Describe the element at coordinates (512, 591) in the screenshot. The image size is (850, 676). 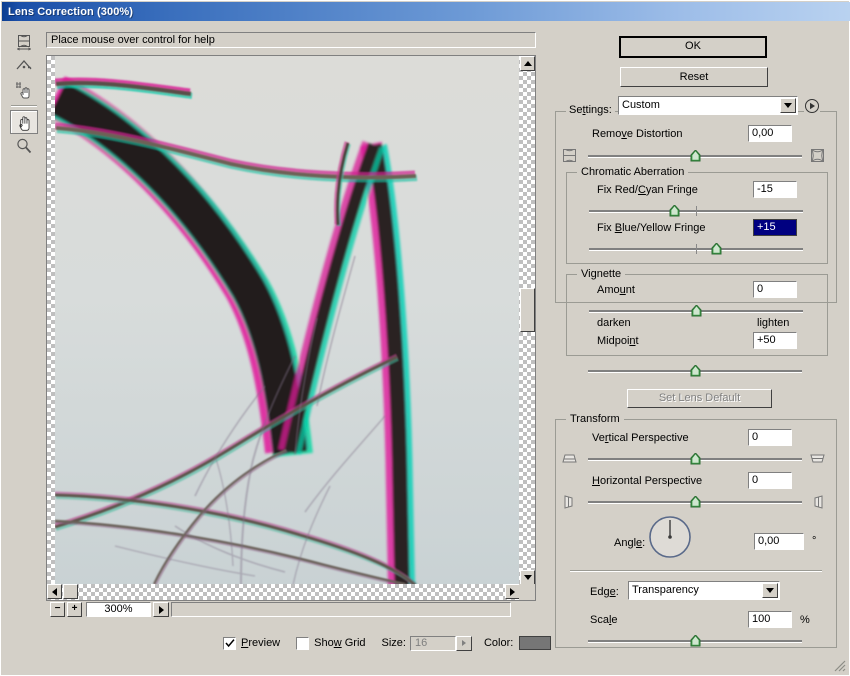
I see `scroll-right-button` at that location.